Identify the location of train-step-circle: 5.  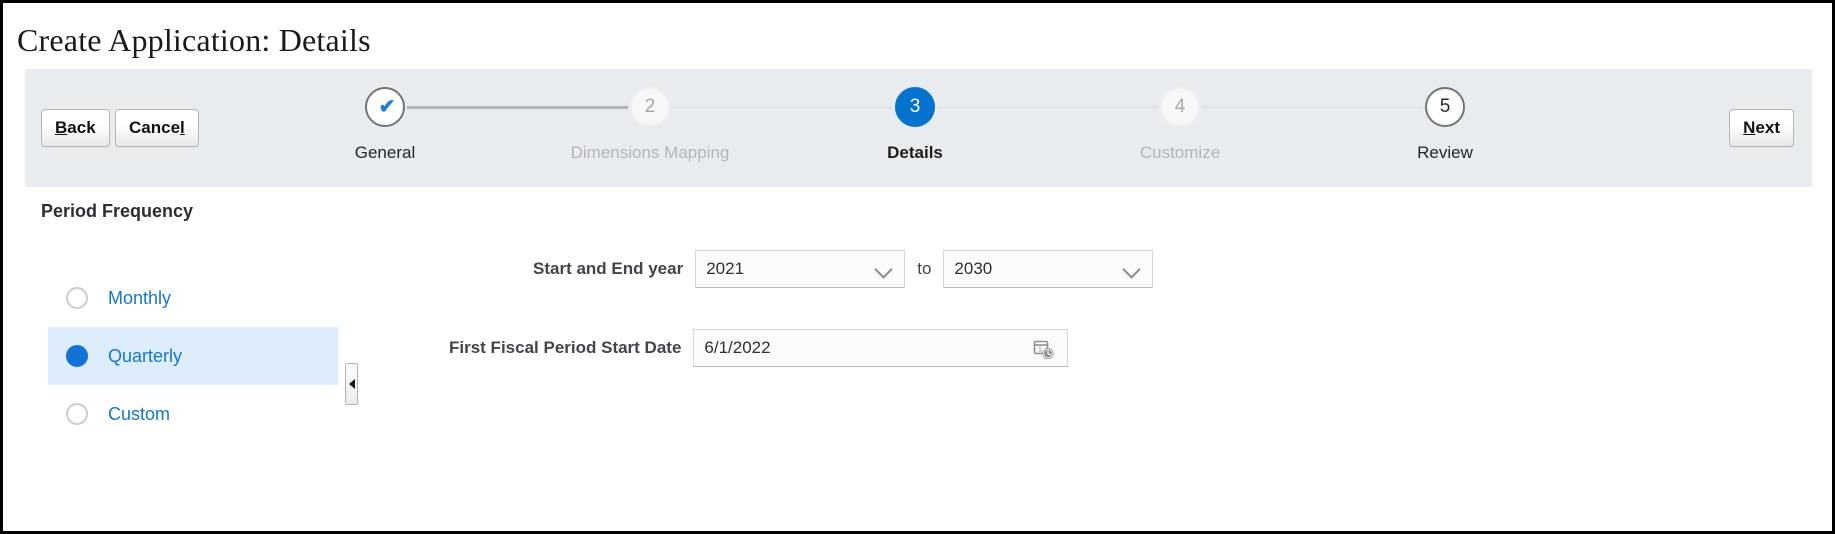
(1445, 107).